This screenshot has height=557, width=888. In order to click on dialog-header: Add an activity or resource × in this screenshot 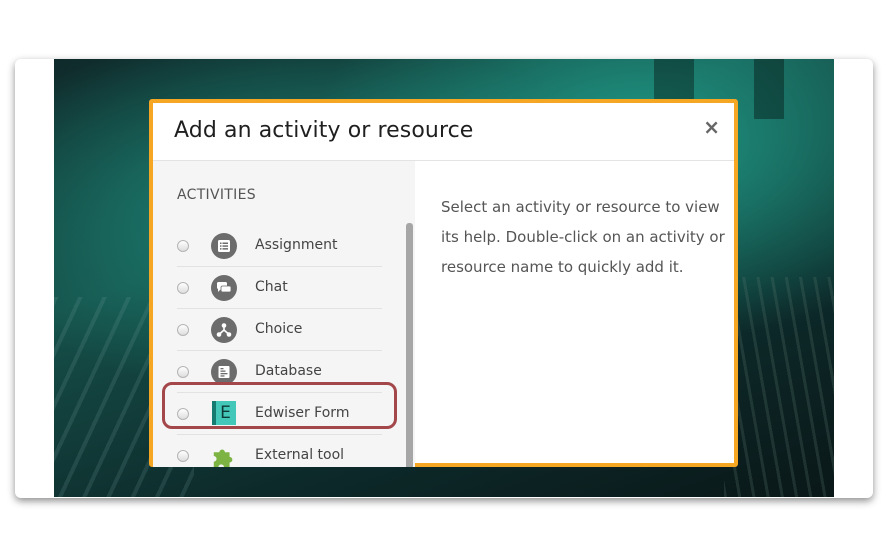, I will do `click(443, 132)`.